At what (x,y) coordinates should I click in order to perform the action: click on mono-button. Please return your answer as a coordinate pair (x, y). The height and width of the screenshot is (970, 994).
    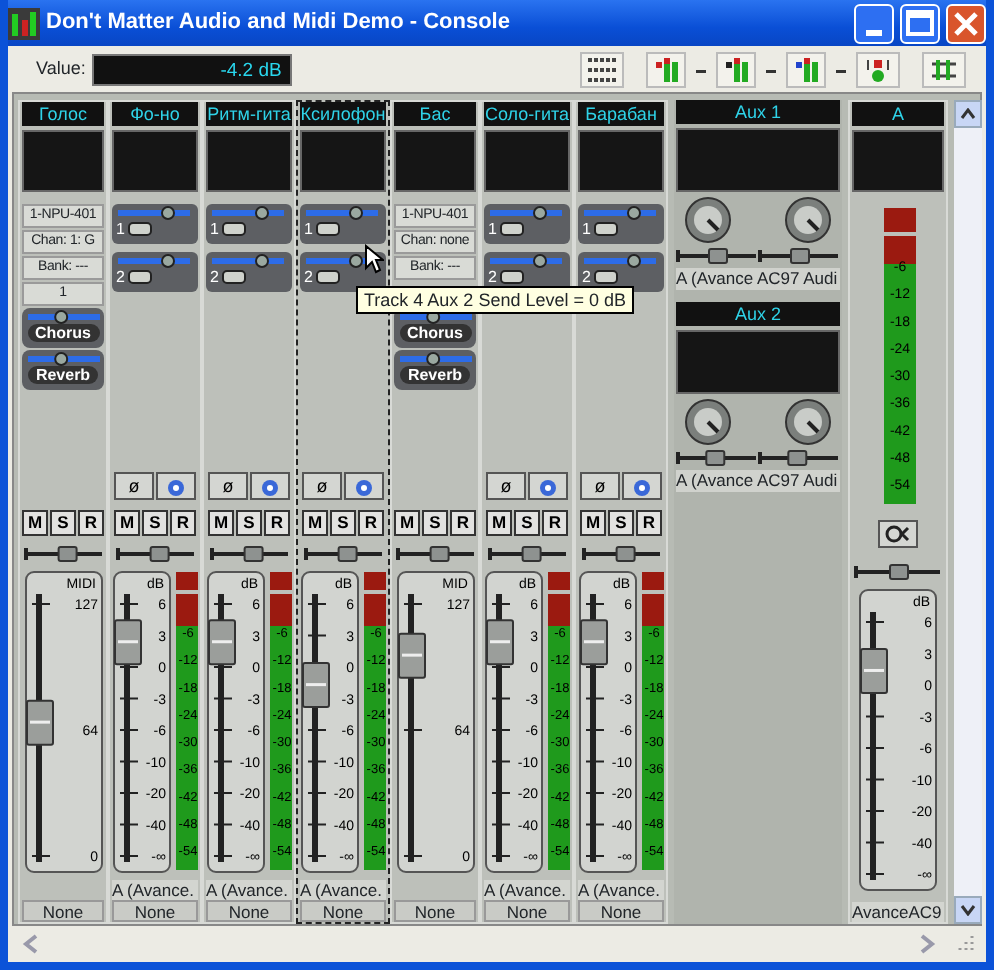
    Looking at the image, I should click on (898, 533).